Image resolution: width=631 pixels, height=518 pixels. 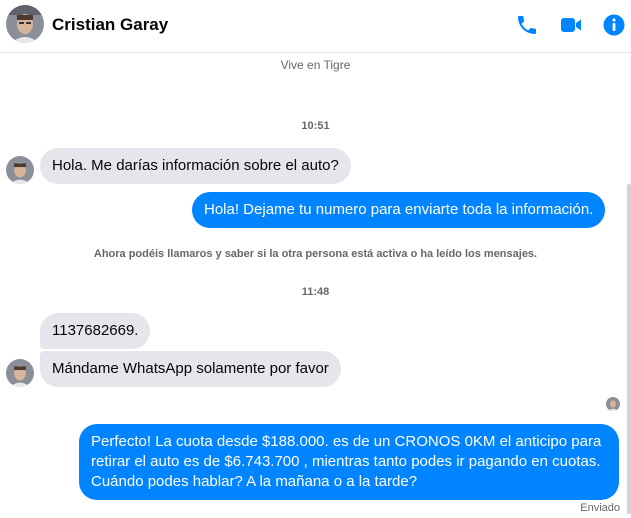 I want to click on message-bubble-incoming: Mándame WhatsApp solamente por favor, so click(x=190, y=369).